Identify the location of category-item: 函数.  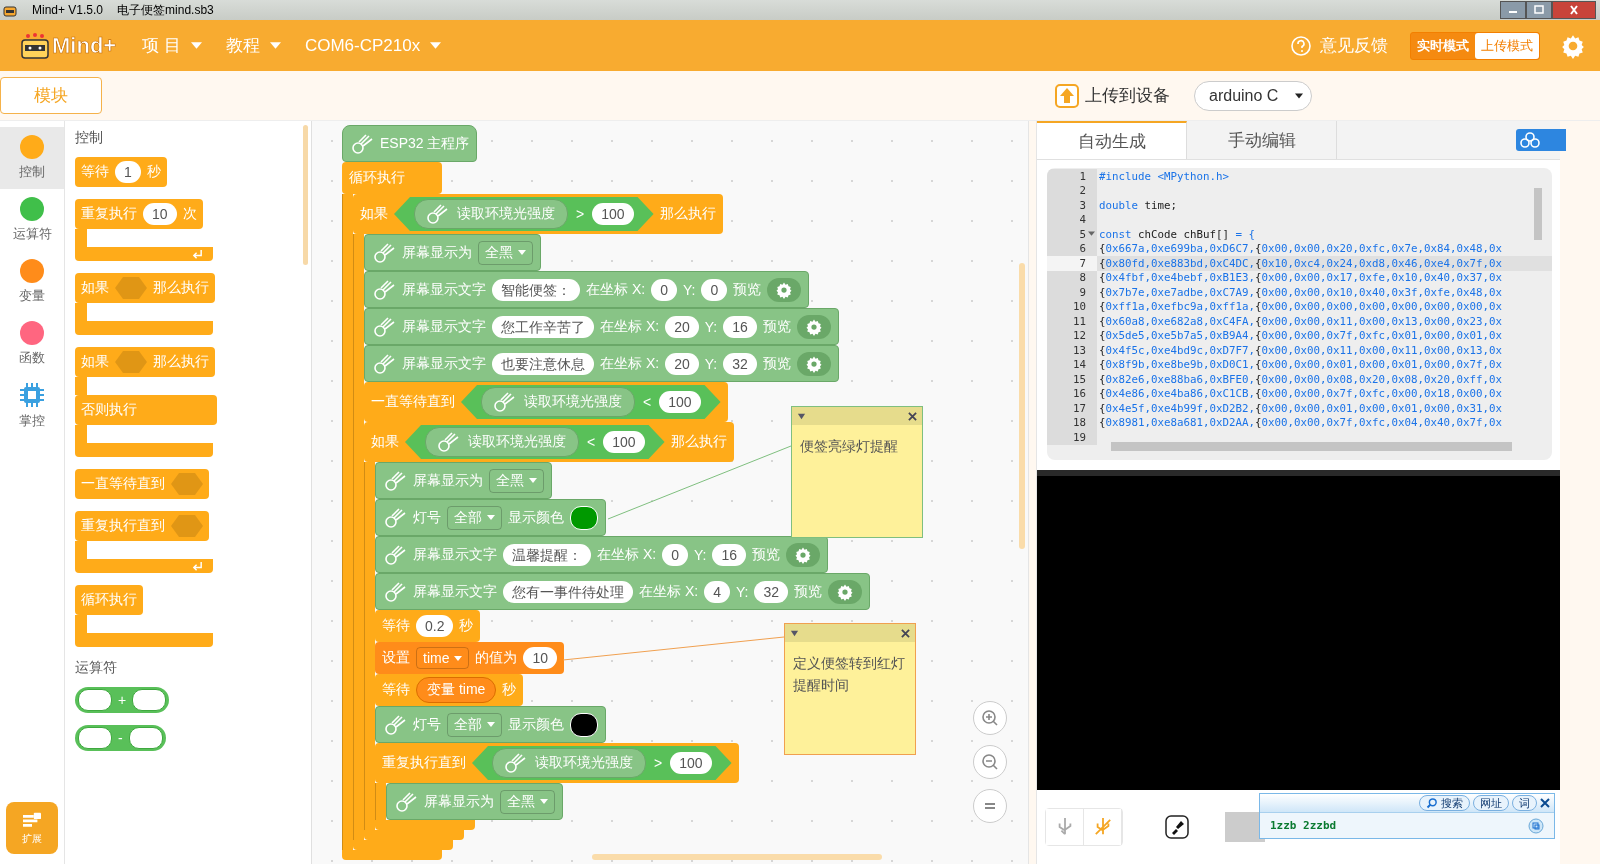
(32, 344).